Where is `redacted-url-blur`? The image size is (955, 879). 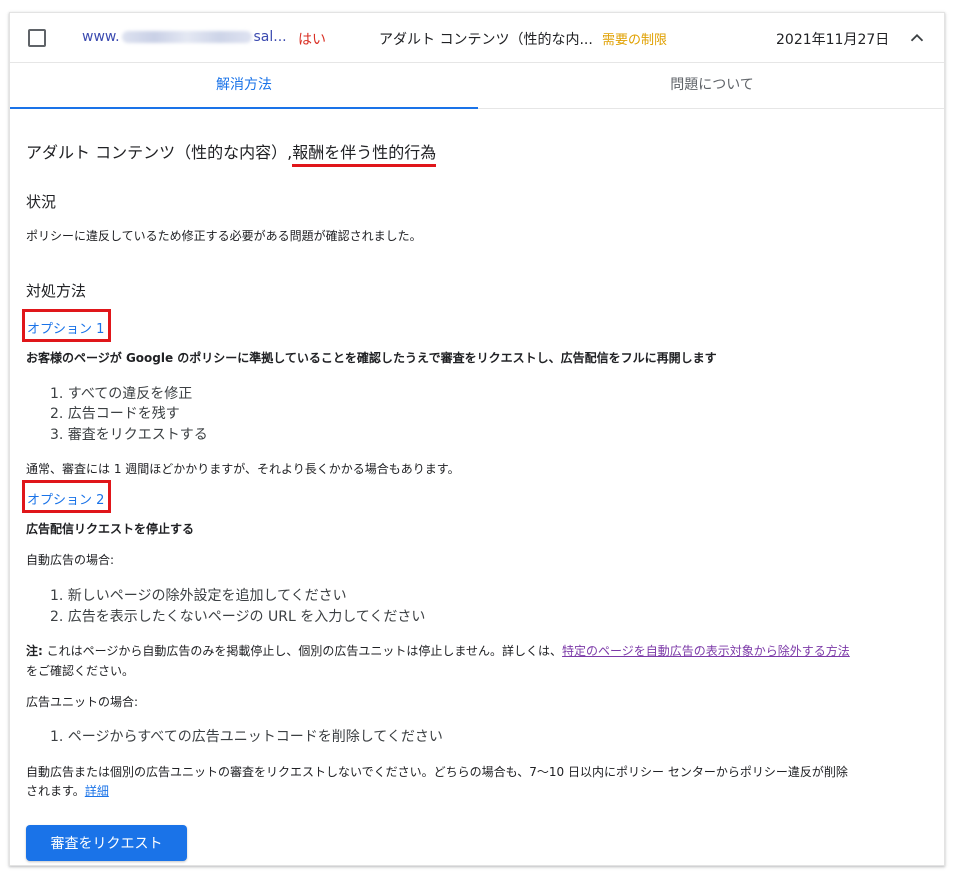
redacted-url-blur is located at coordinates (186, 37).